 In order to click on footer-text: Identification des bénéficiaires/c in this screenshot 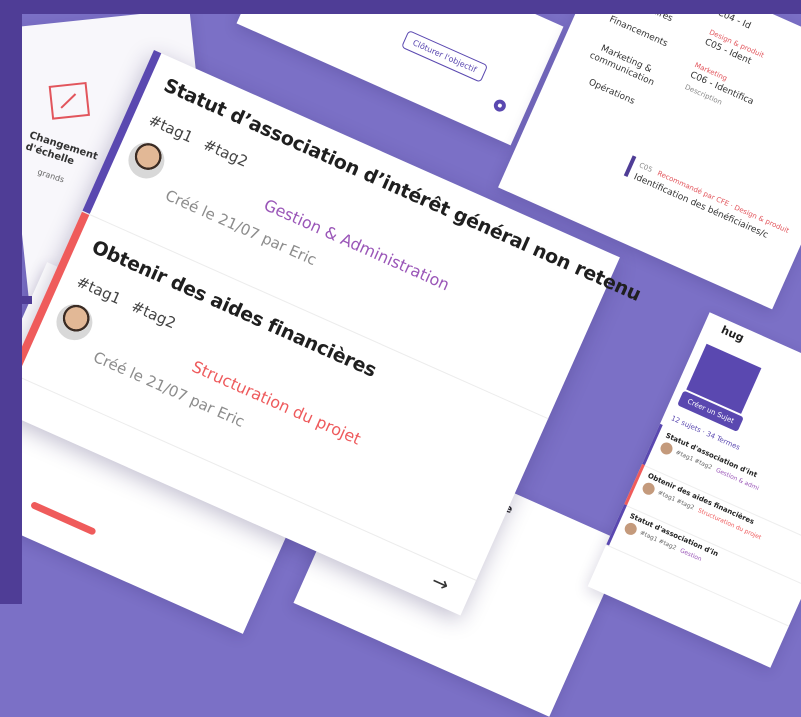, I will do `click(701, 206)`.